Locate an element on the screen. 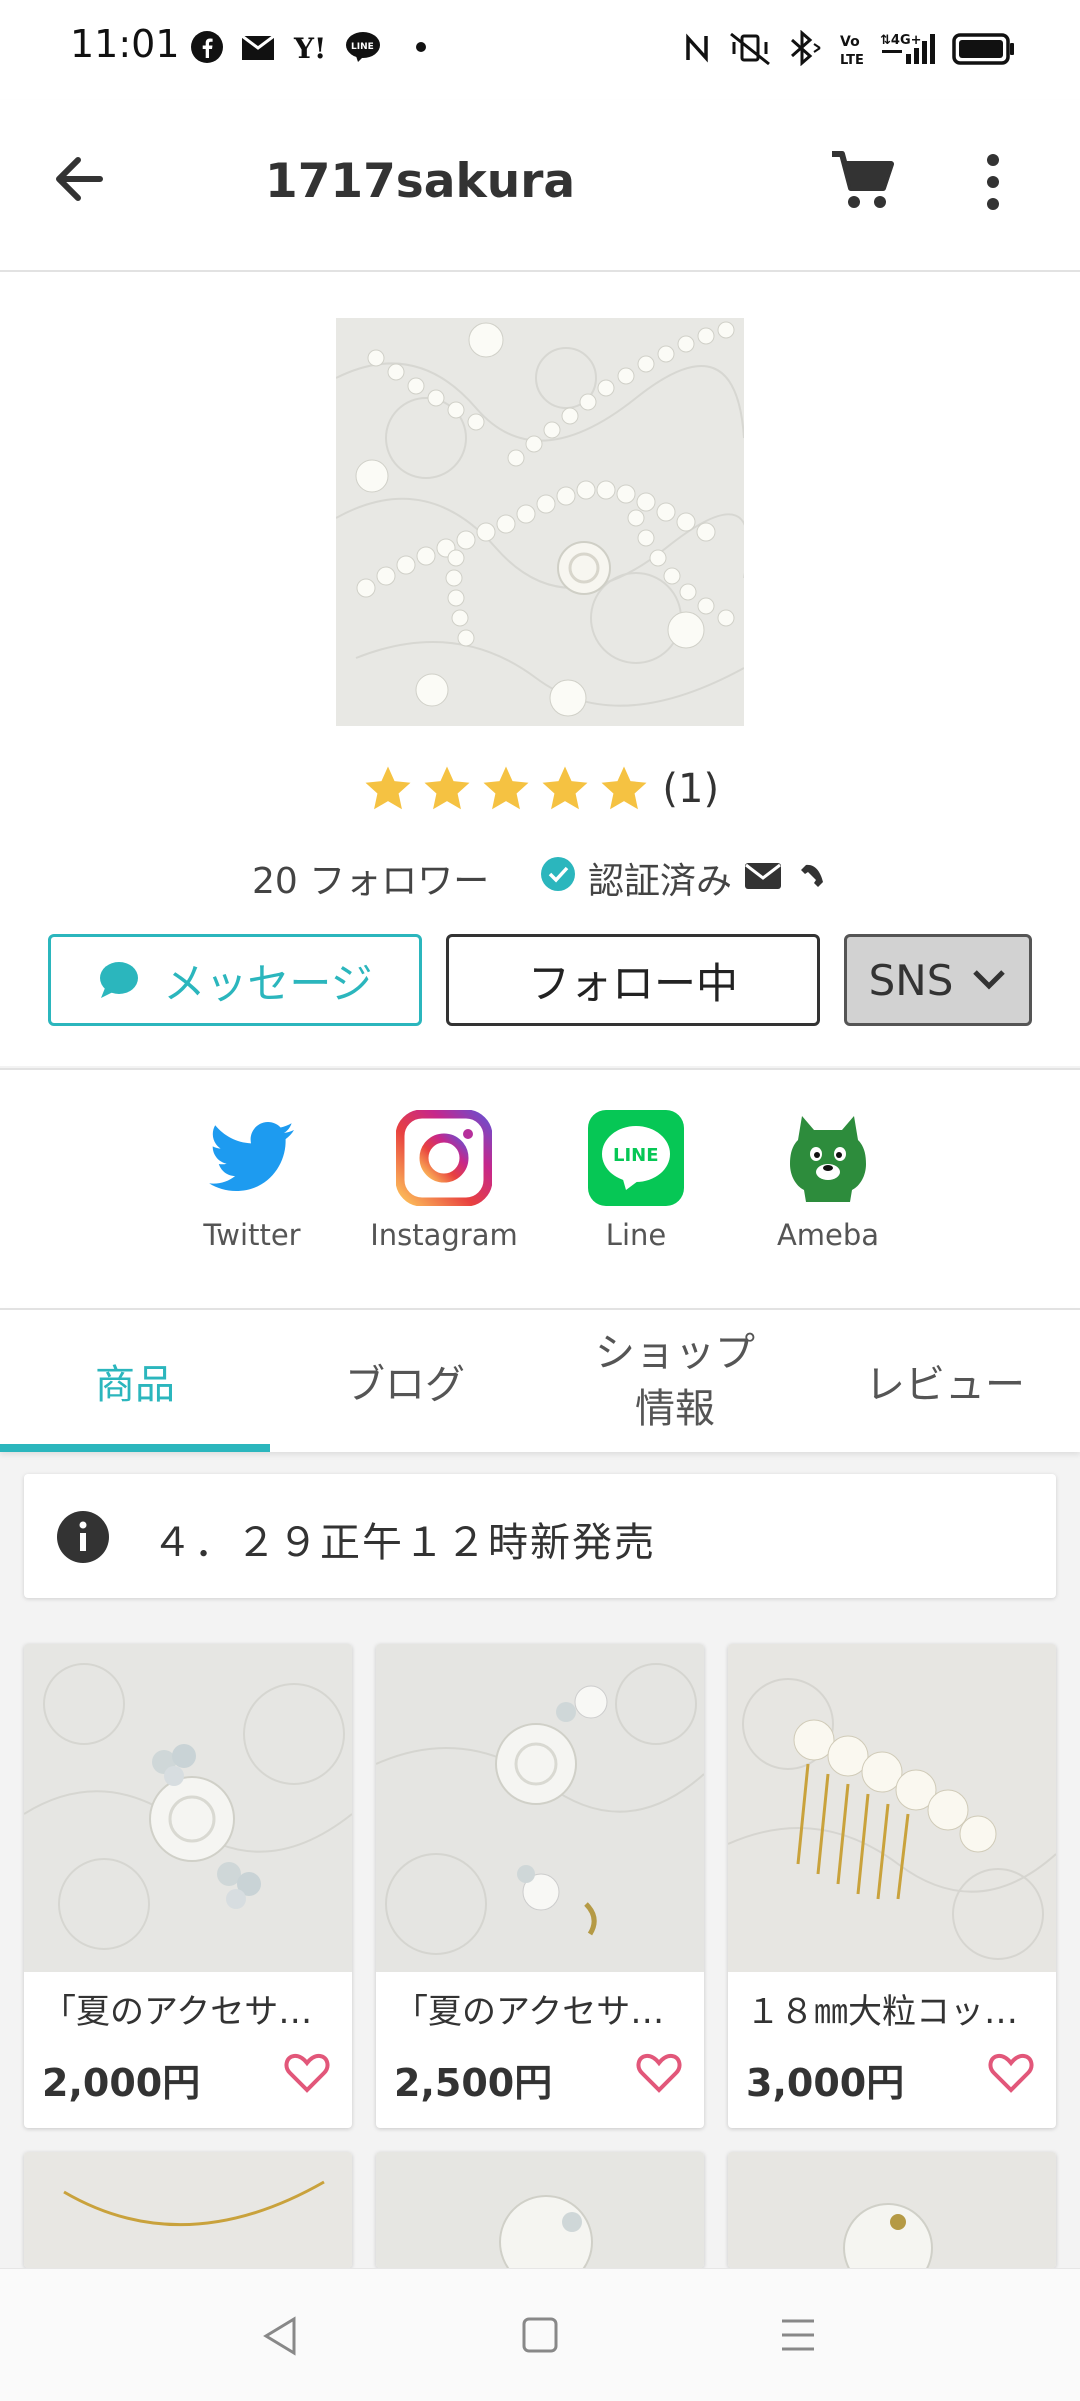 This screenshot has width=1080, height=2401. status-bar: 11:01 Y! LINE Vo LTE ⇅4G+ is located at coordinates (540, 50).